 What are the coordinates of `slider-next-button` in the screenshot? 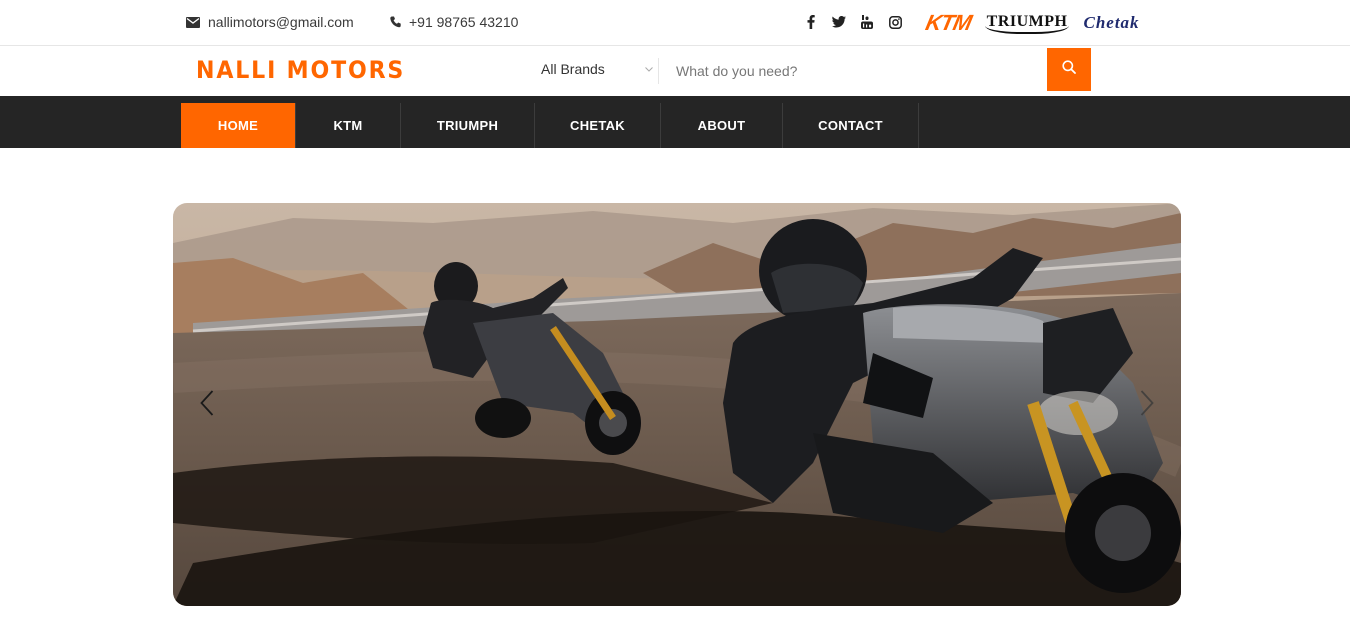 It's located at (1147, 403).